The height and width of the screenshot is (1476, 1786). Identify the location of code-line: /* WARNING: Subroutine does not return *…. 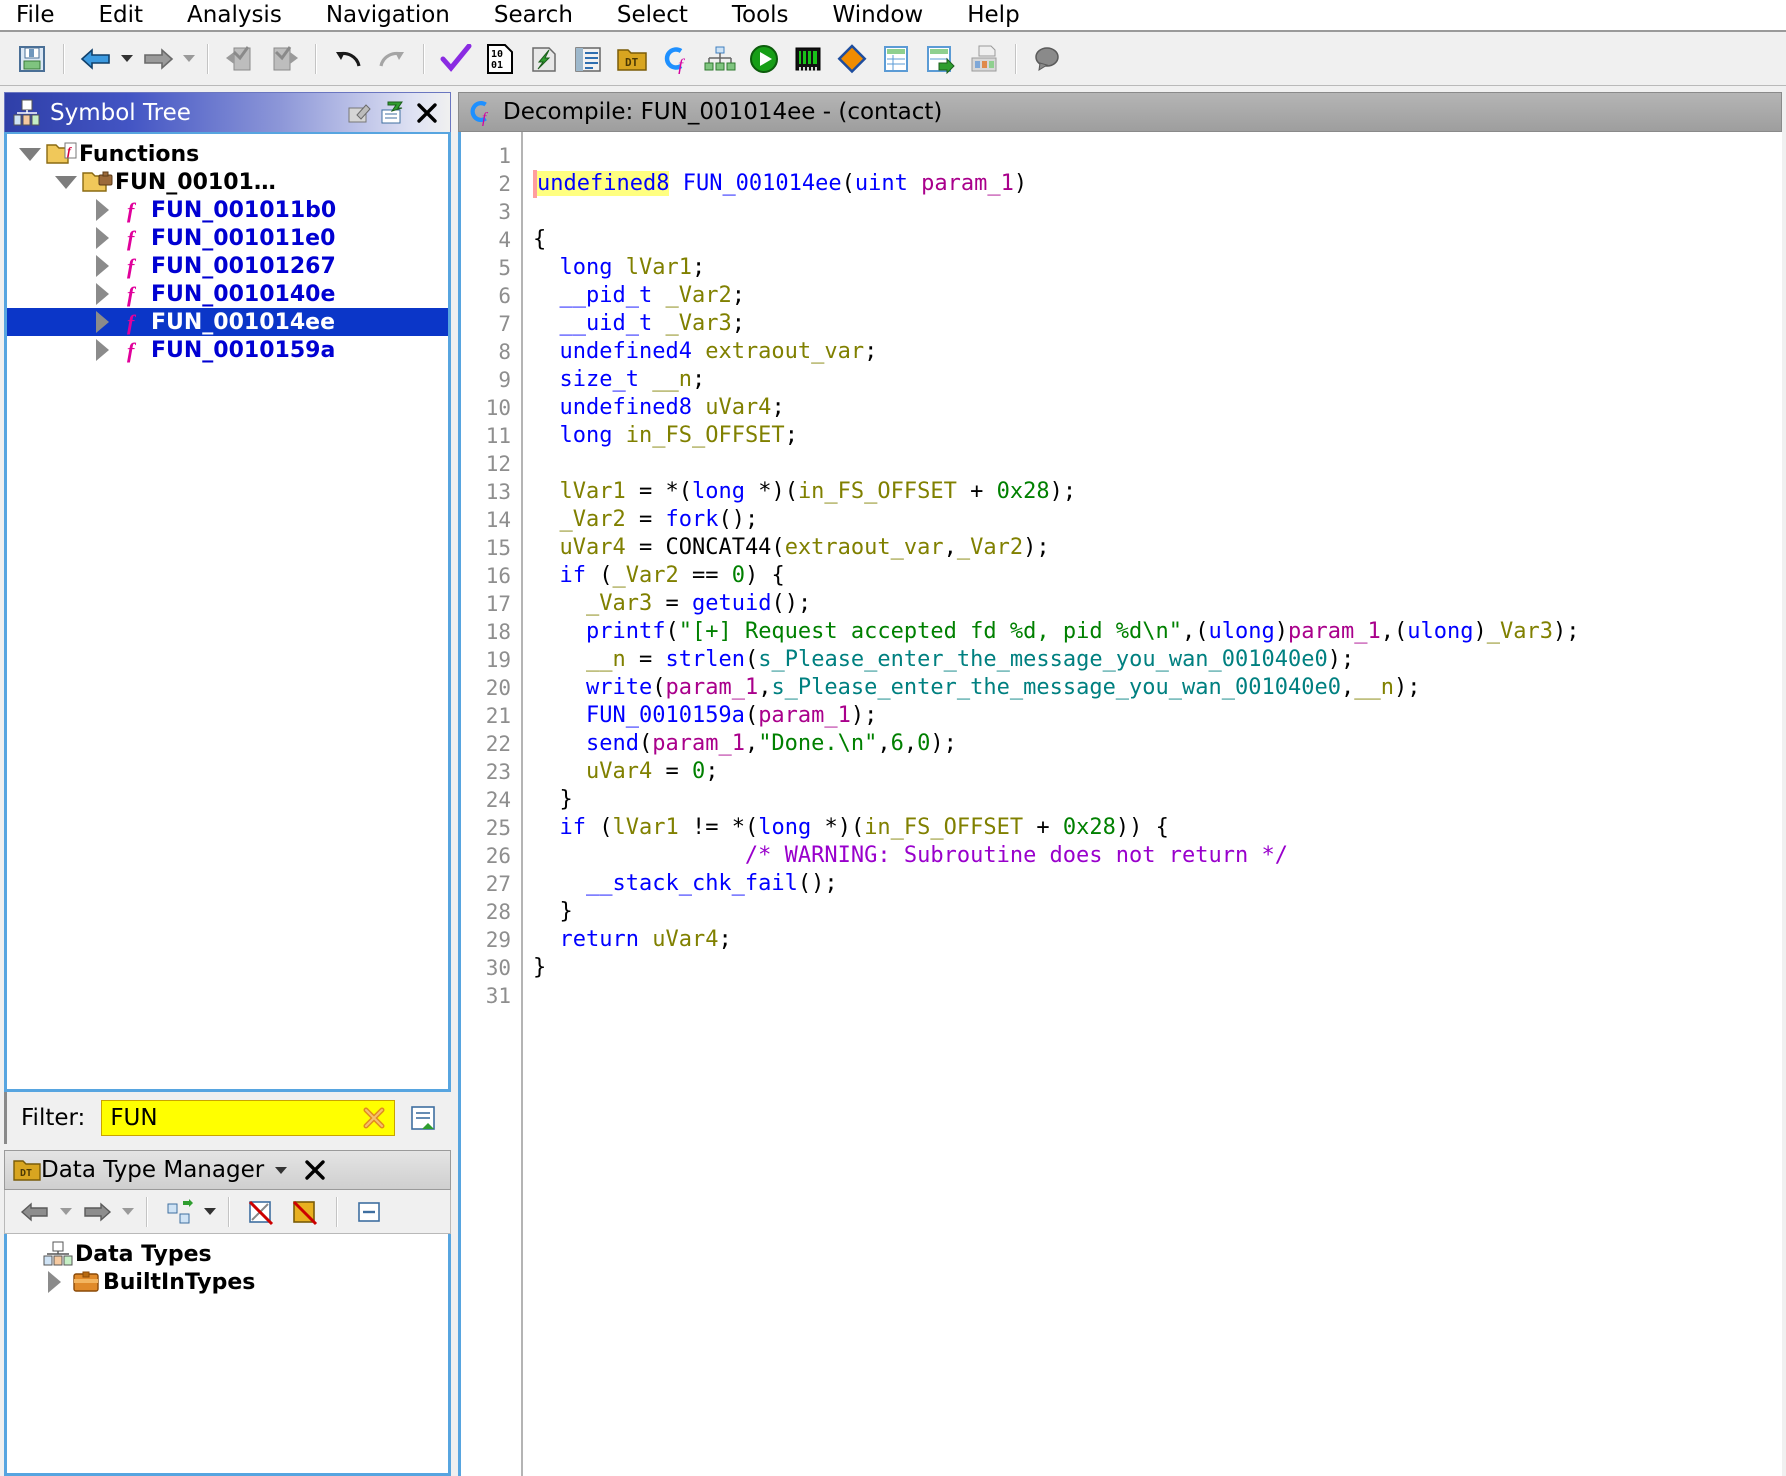
(1157, 856).